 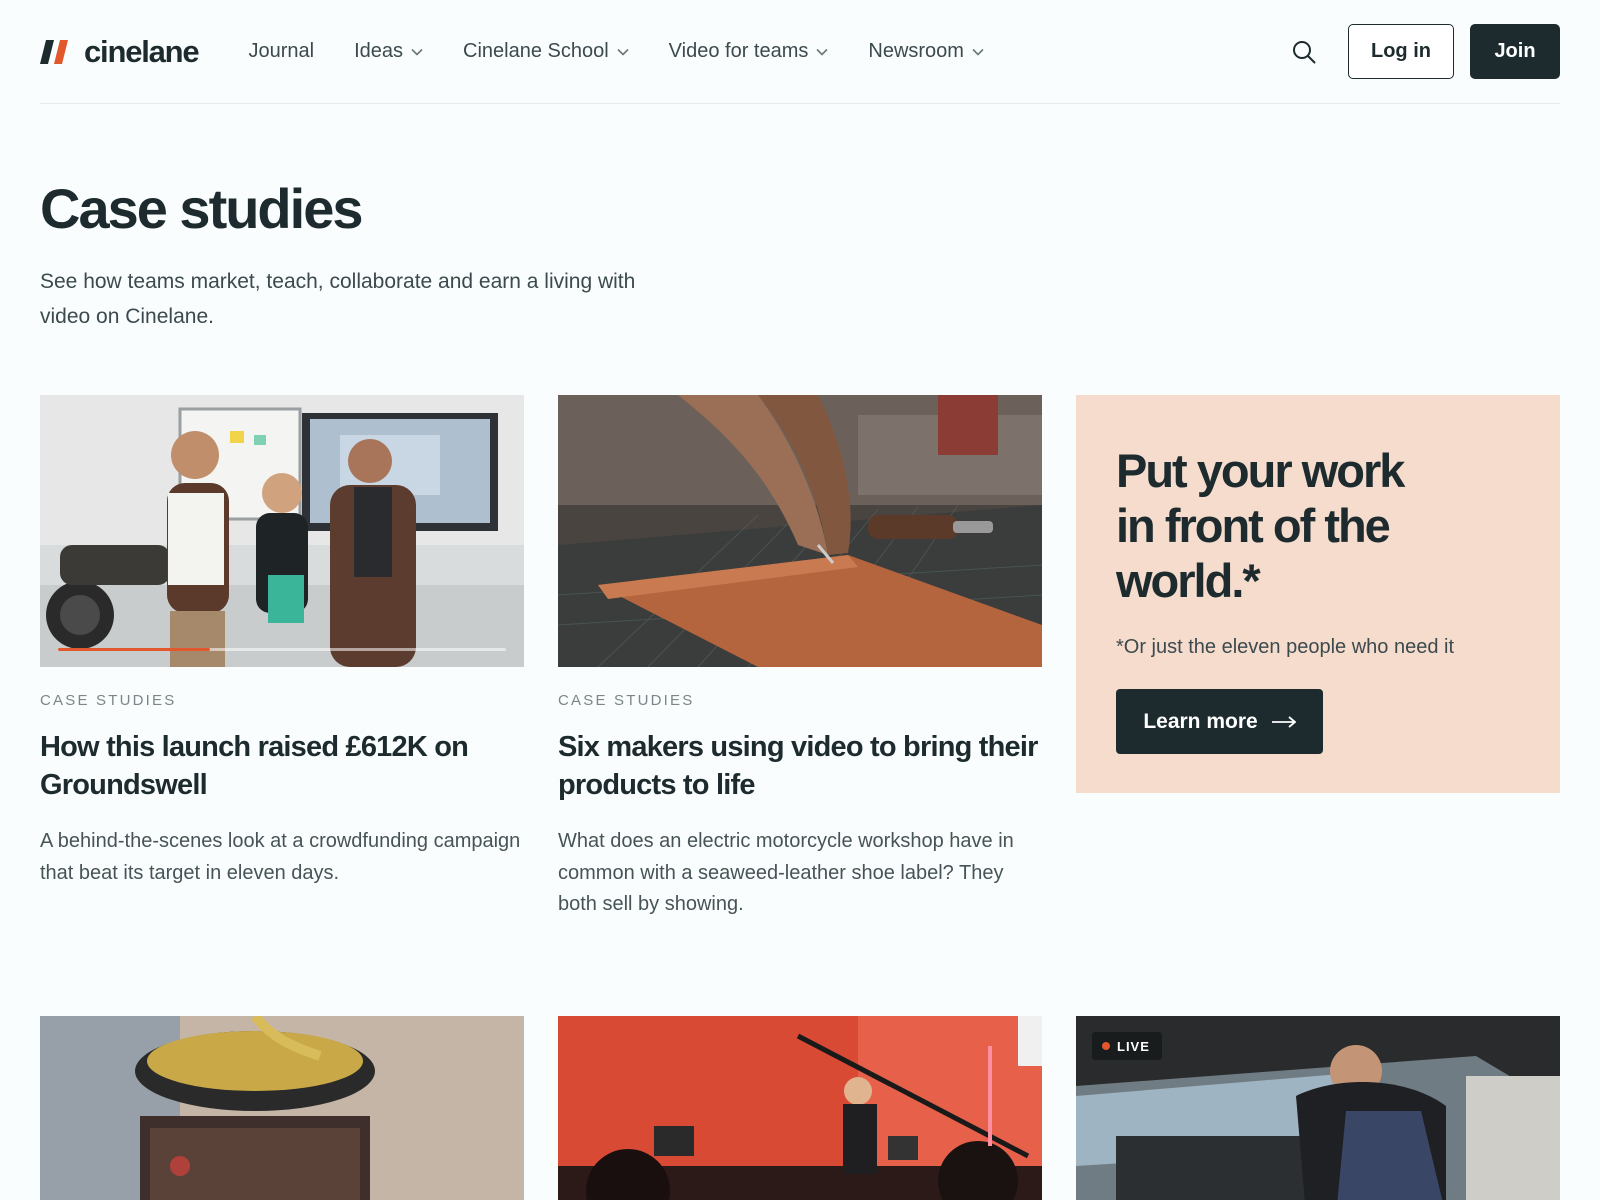 What do you see at coordinates (536, 51) in the screenshot?
I see `nav-item-label: Cinelane School` at bounding box center [536, 51].